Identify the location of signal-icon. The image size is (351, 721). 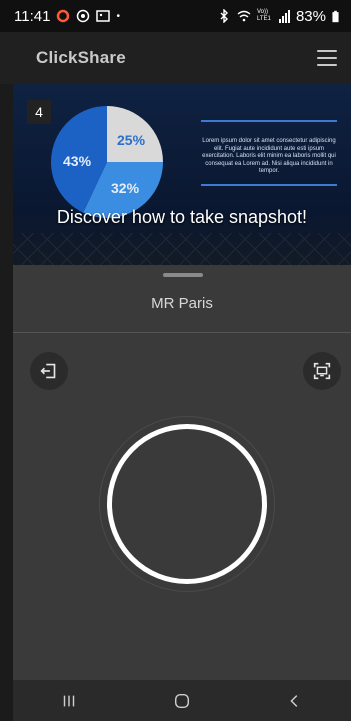
(284, 16).